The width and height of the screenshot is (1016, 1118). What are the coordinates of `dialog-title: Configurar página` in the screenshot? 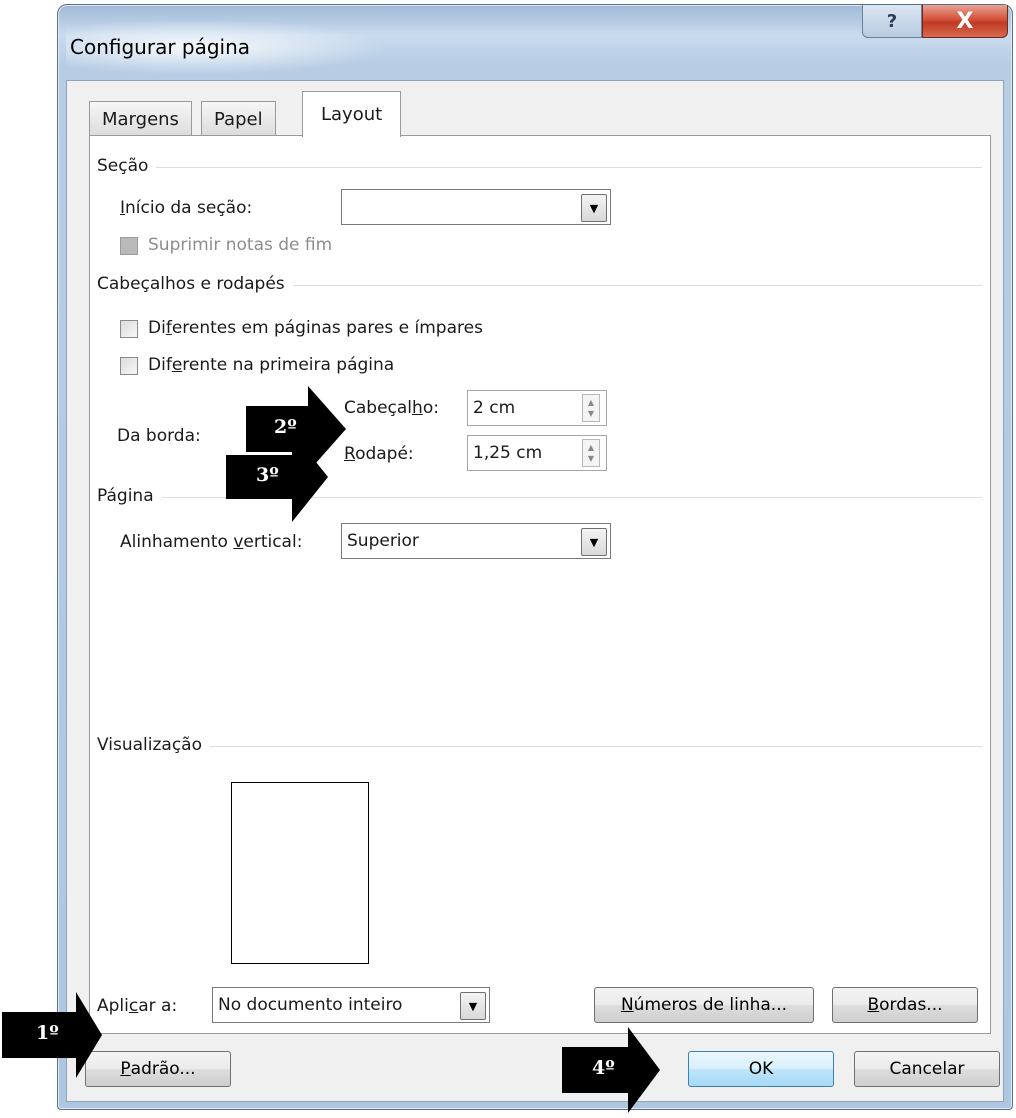 It's located at (160, 47).